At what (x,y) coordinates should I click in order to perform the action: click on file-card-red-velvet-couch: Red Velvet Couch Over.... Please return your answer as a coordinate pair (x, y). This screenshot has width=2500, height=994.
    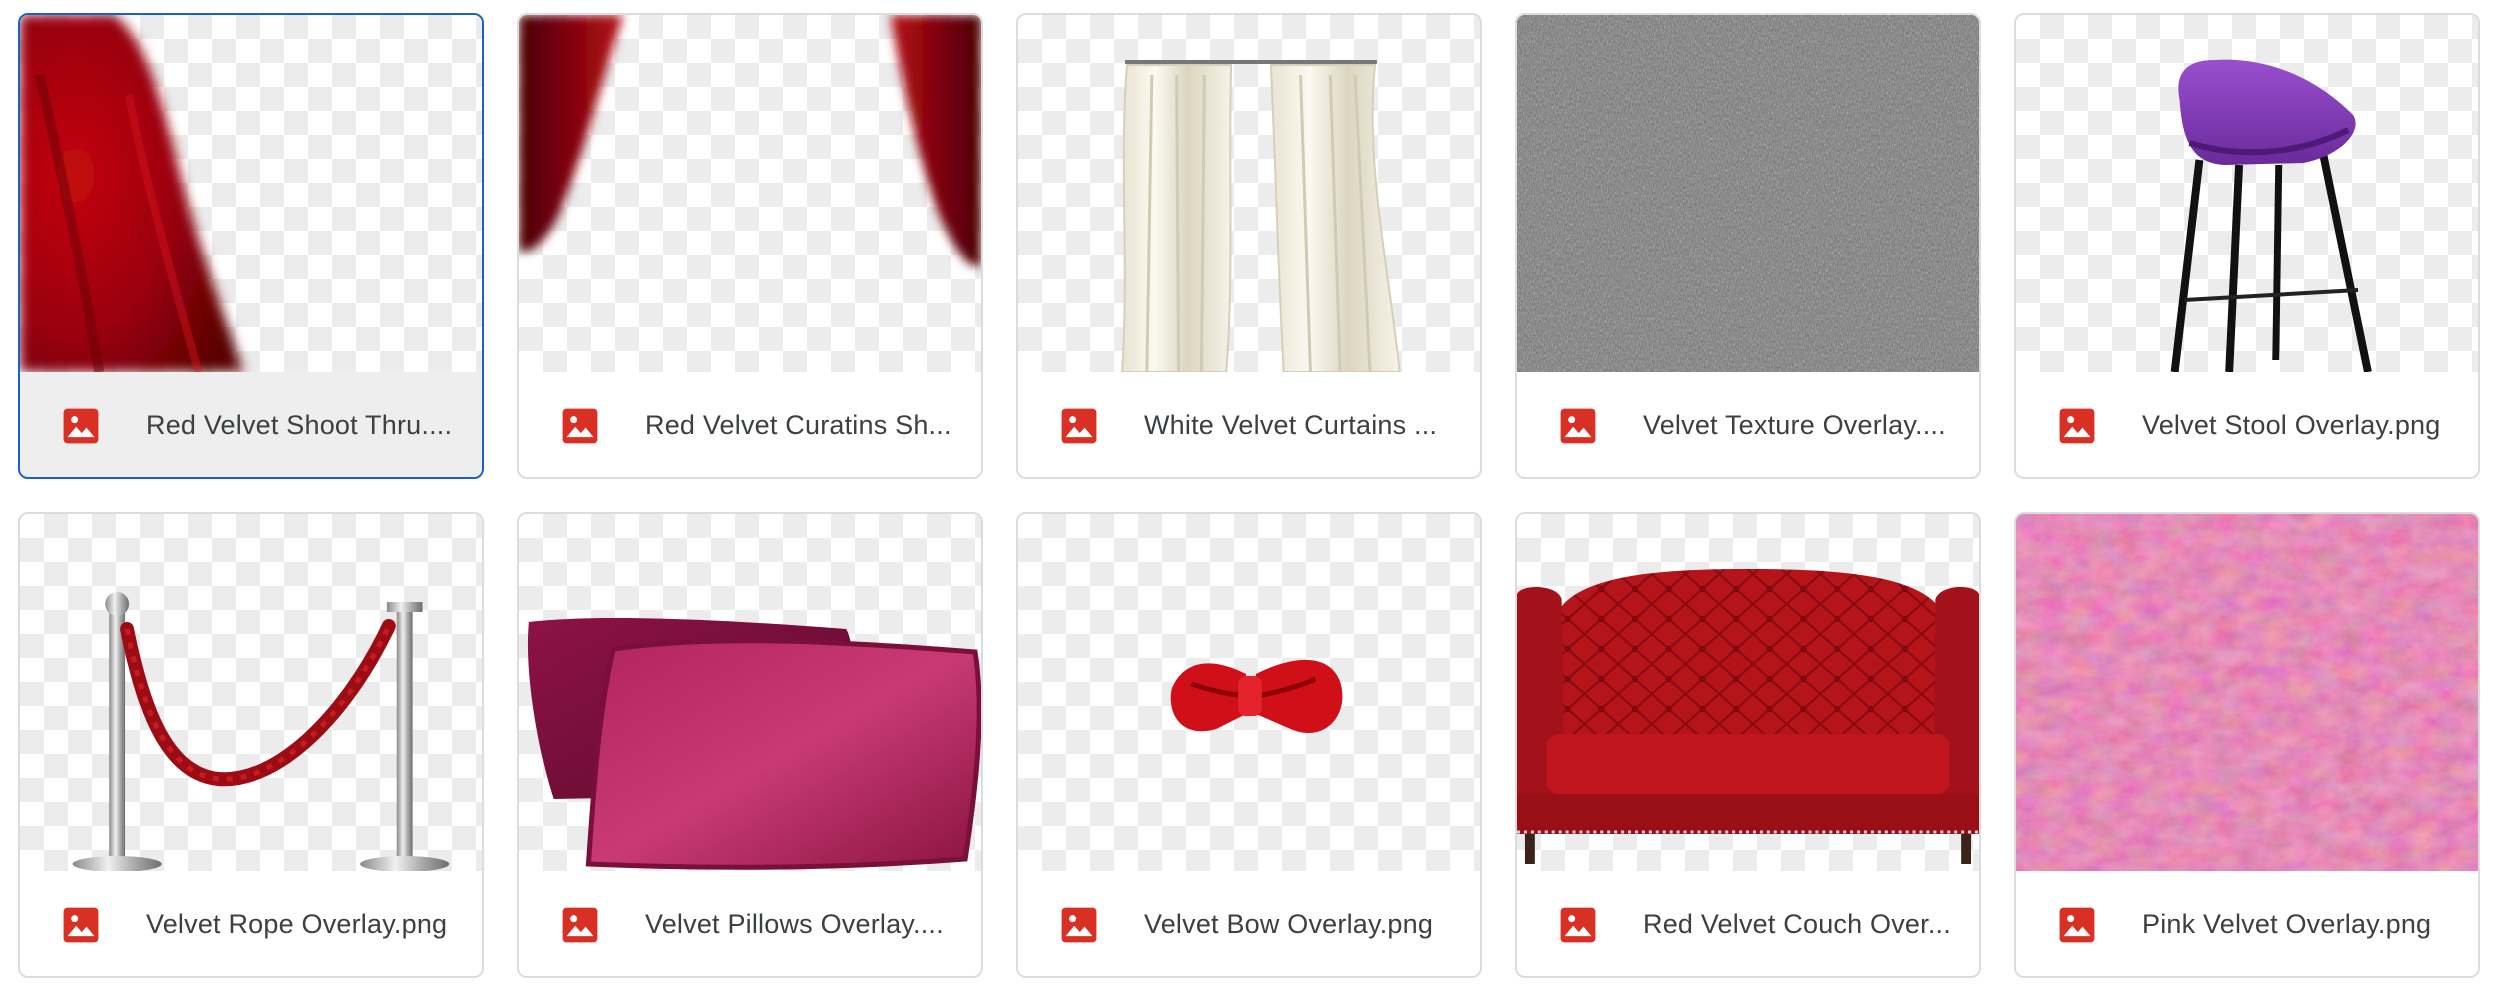
    Looking at the image, I should click on (1748, 745).